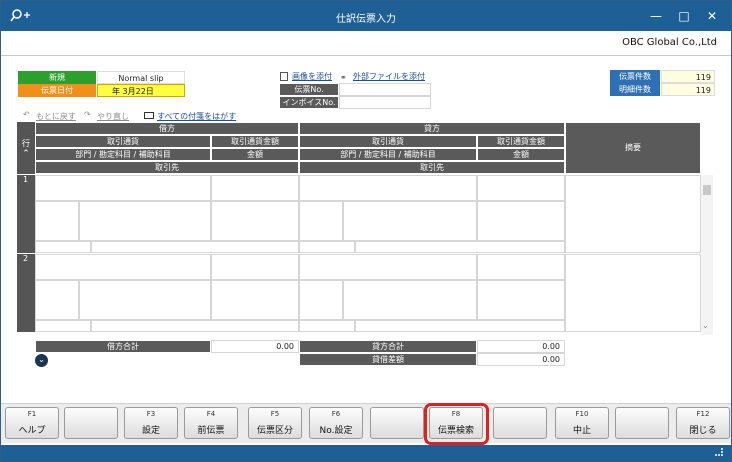 This screenshot has height=462, width=732. What do you see at coordinates (388, 346) in the screenshot?
I see `credit-total-label: 貸方合計` at bounding box center [388, 346].